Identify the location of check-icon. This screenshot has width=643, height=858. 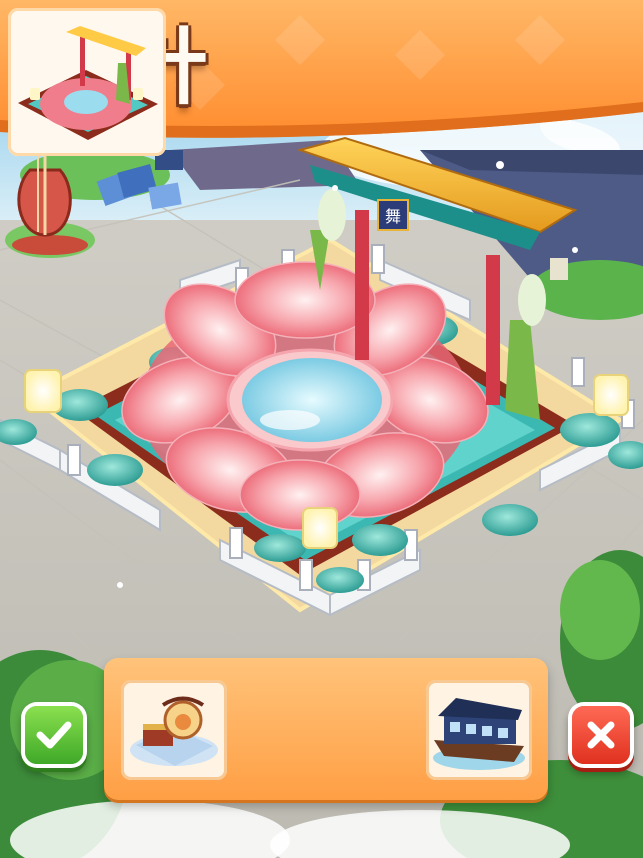
(54, 735).